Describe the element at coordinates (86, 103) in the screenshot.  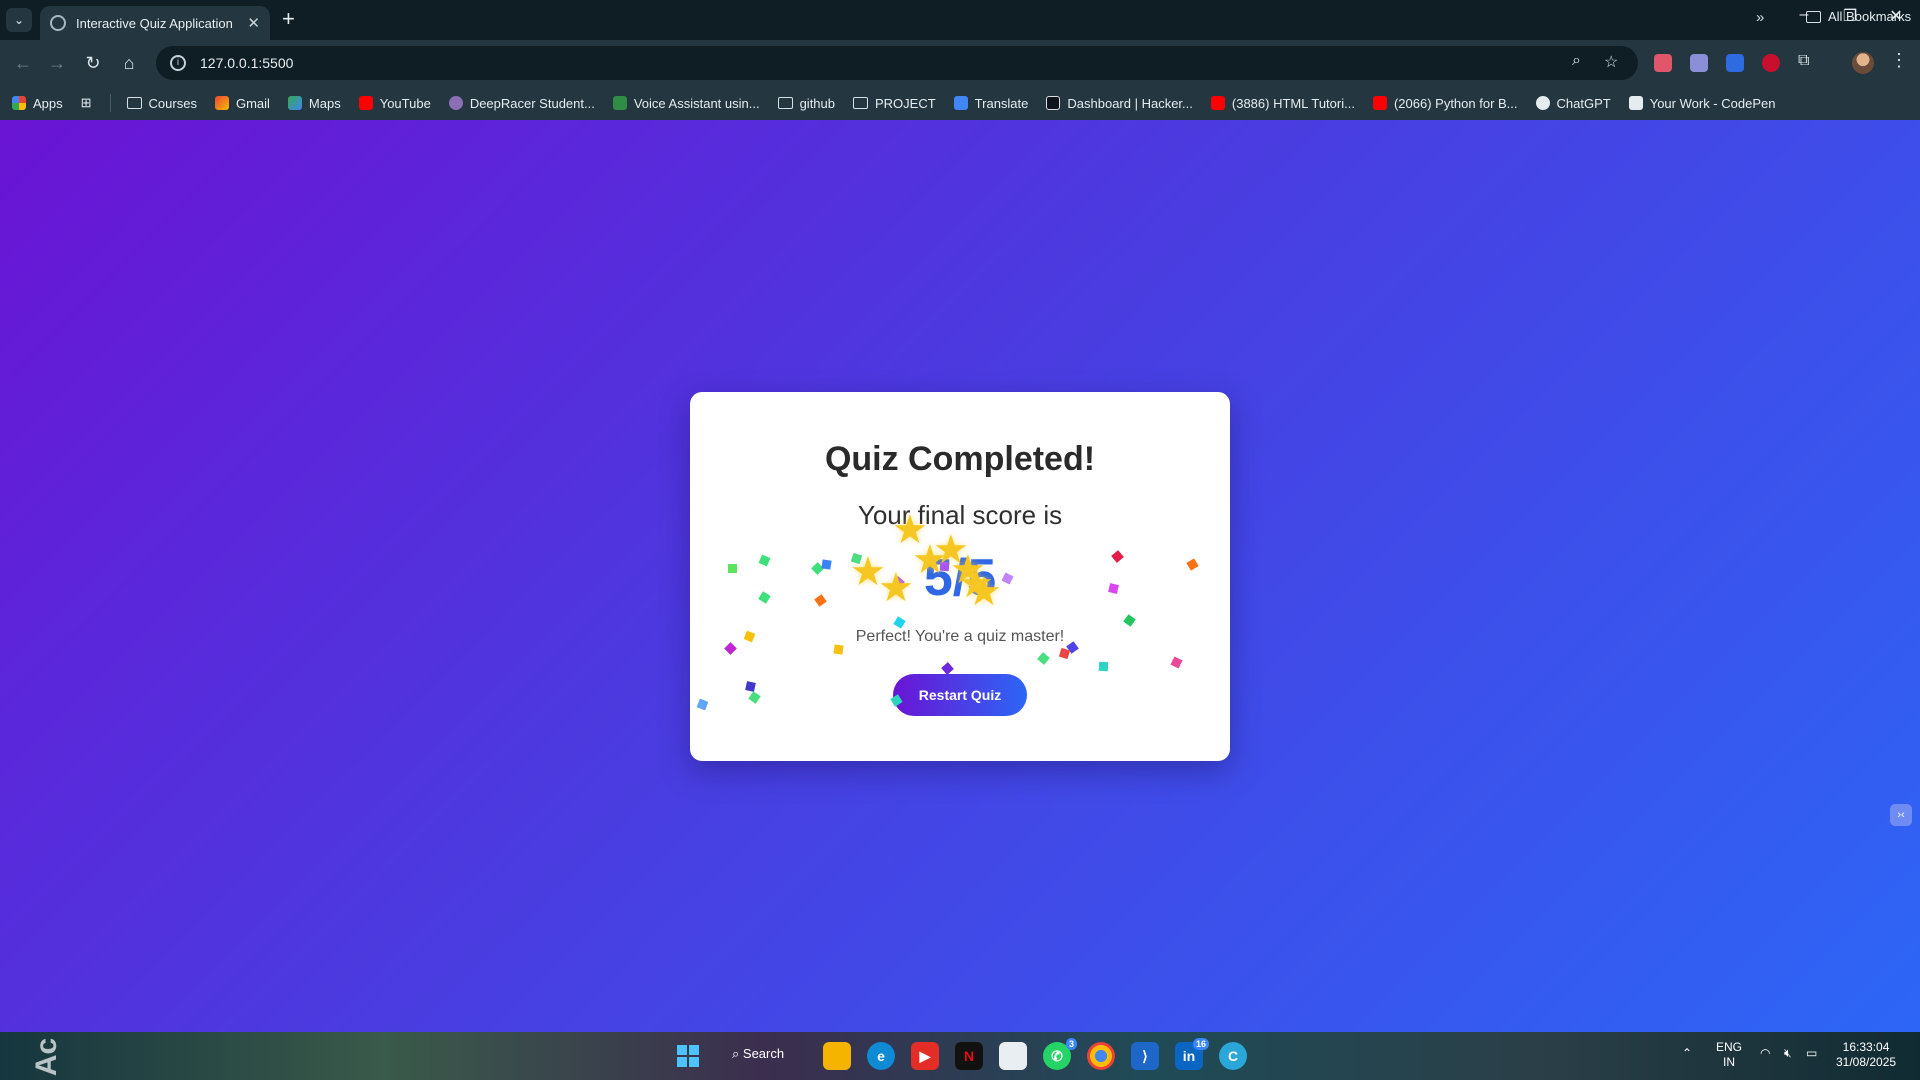
I see `tab-groups-icon: ⊞` at that location.